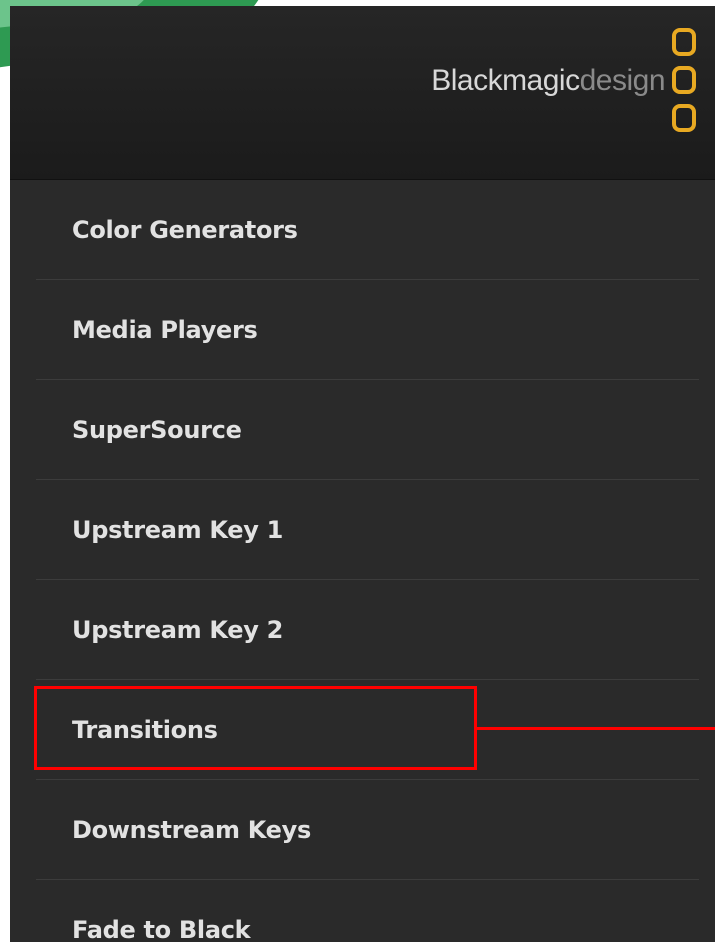  Describe the element at coordinates (362, 230) in the screenshot. I see `menu-item-color-generators: Color Generators` at that location.